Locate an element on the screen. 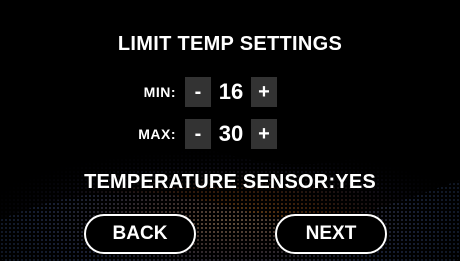 The height and width of the screenshot is (261, 460). min-stepper: - 16 + is located at coordinates (231, 92).